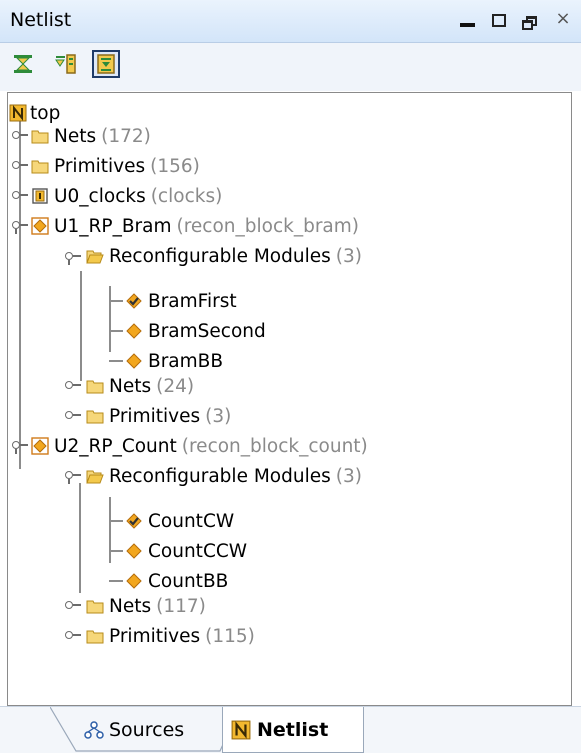 This screenshot has height=753, width=581. I want to click on tree-node-countccw: CountCCW, so click(186, 551).